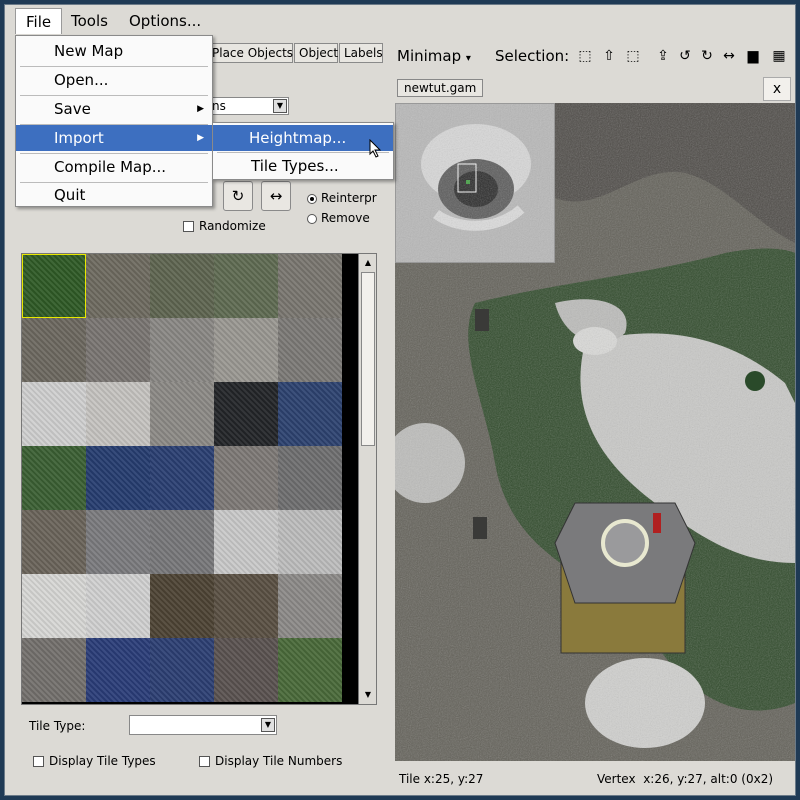  What do you see at coordinates (777, 89) in the screenshot?
I see `close-icon: x` at bounding box center [777, 89].